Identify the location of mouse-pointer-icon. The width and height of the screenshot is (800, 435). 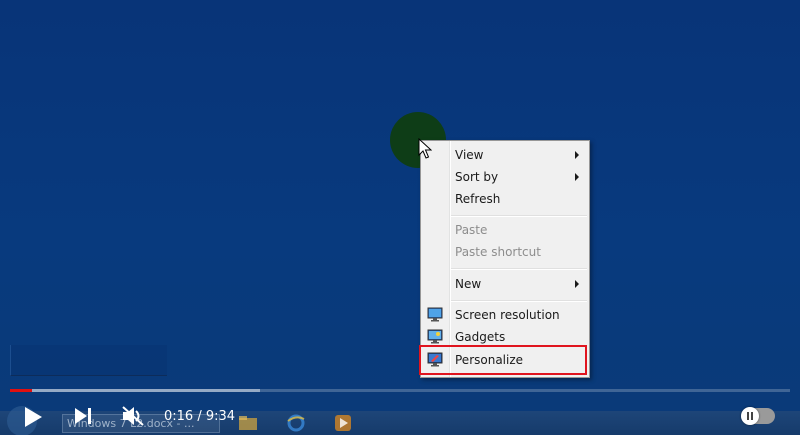
(425, 148).